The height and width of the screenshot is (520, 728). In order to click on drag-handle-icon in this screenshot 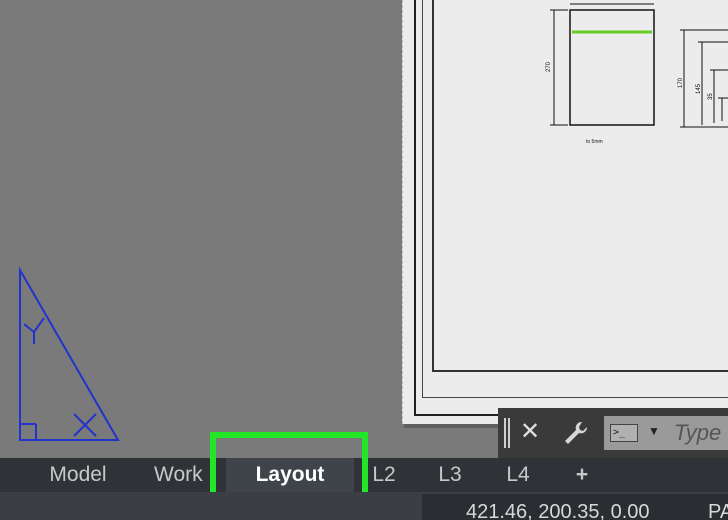, I will do `click(508, 433)`.